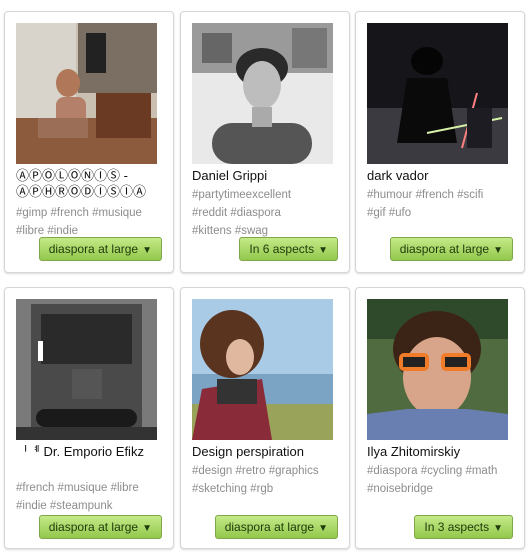 This screenshot has width=528, height=555. What do you see at coordinates (77, 488) in the screenshot?
I see `tag-line: #french #musique #libre` at bounding box center [77, 488].